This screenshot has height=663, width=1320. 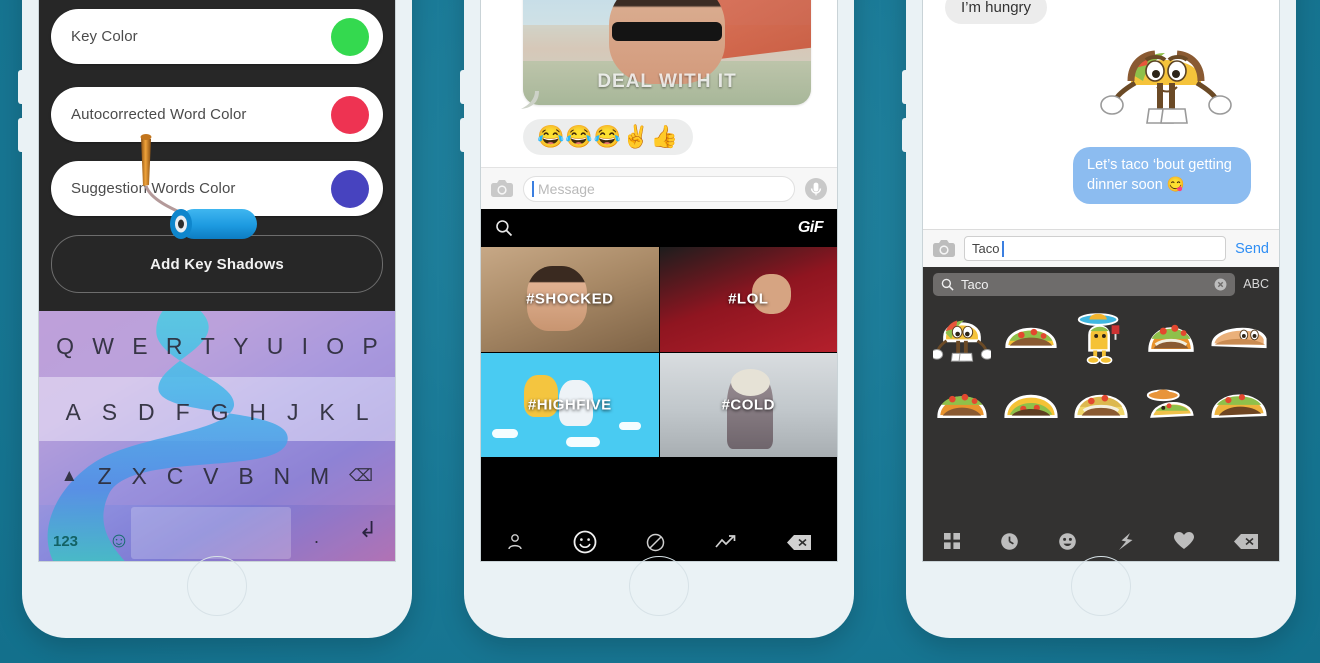 What do you see at coordinates (119, 541) in the screenshot?
I see `emoji-key-icon: ☺` at bounding box center [119, 541].